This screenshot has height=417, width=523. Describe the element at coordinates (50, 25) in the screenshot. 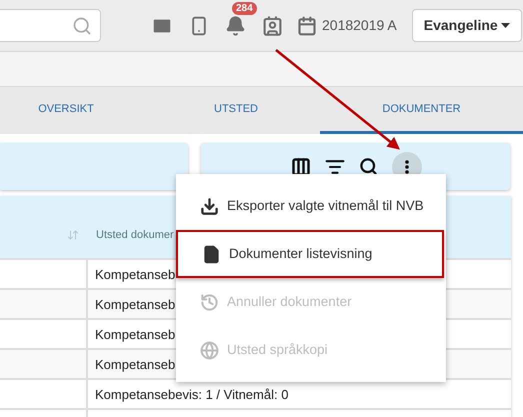

I see `search-field` at that location.